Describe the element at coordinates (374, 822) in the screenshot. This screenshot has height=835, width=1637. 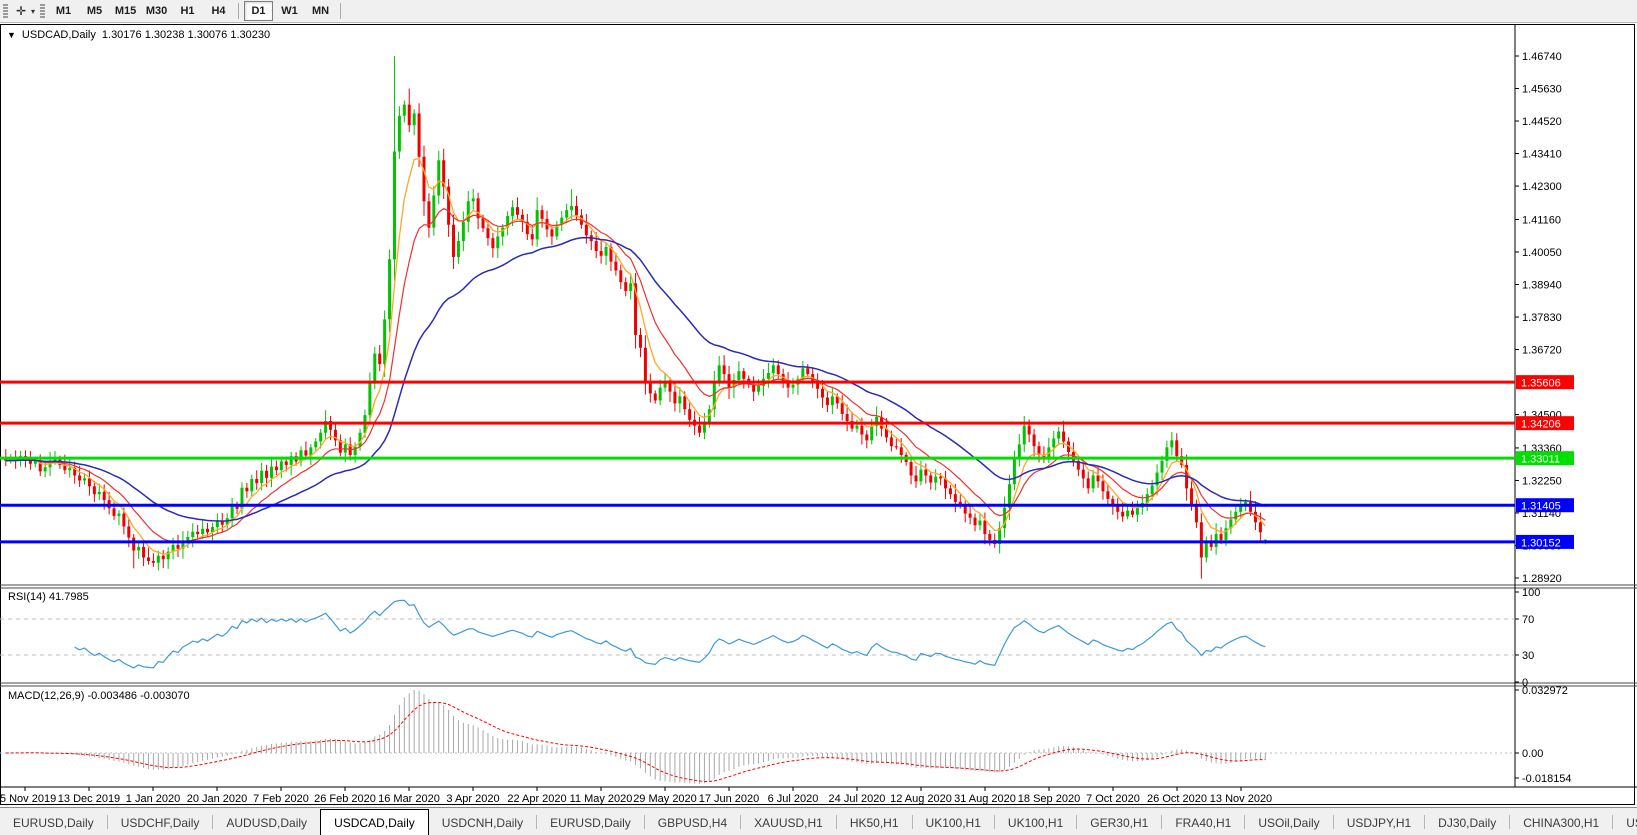
I see `chart-tab-usdcad-daily: USDCAD,Daily` at that location.